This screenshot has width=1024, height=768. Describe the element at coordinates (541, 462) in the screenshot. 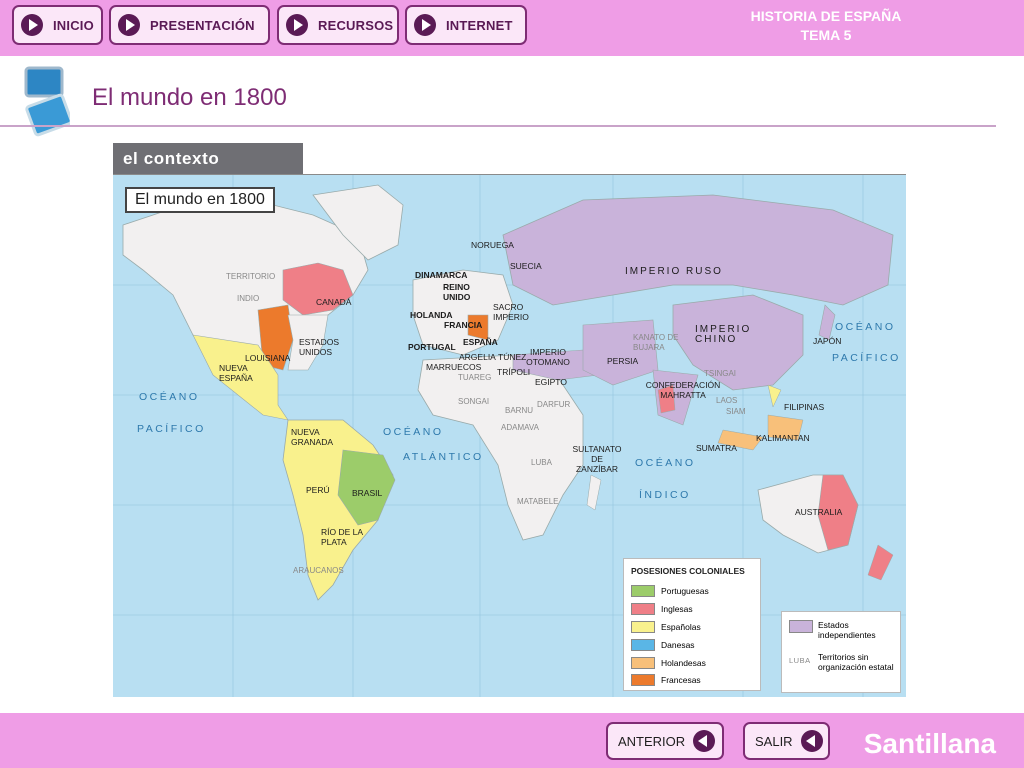

I see `label-luba: LUBA` at that location.